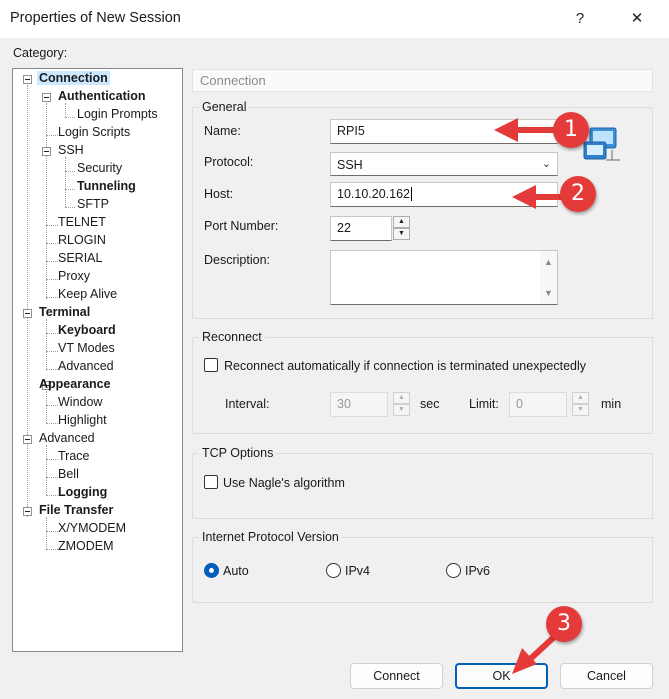  What do you see at coordinates (27, 313) in the screenshot?
I see `terminal-collapse-icon` at bounding box center [27, 313].